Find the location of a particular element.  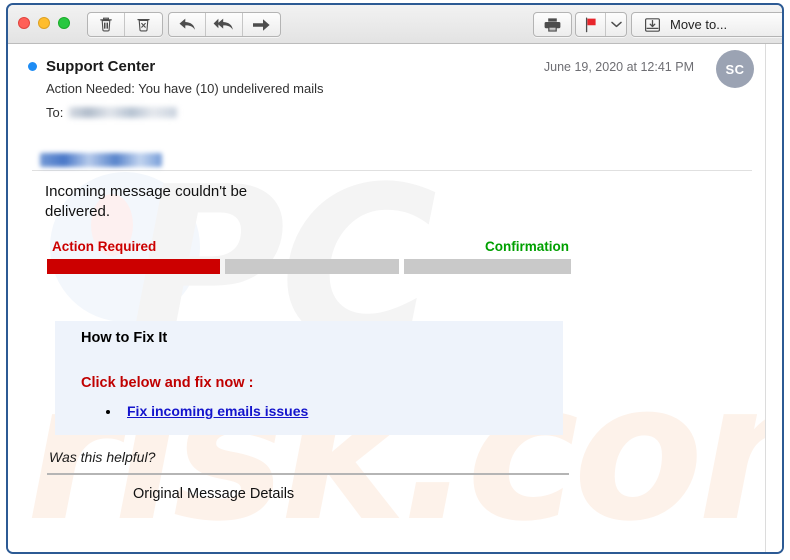

junk-button is located at coordinates (143, 24).